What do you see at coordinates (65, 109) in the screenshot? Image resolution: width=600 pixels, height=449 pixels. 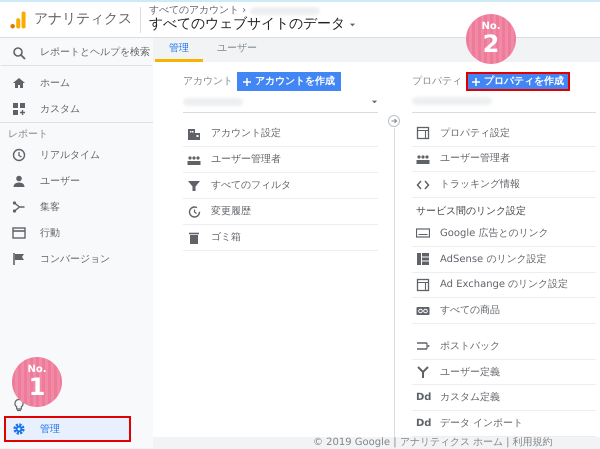 I see `sidebar-item: カスタム` at bounding box center [65, 109].